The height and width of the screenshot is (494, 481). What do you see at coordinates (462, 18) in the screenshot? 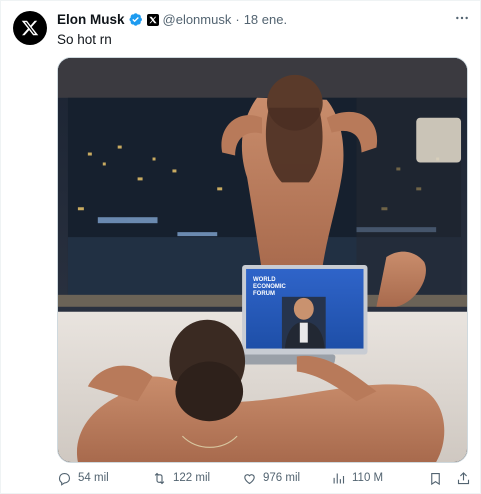
I see `more-icon` at bounding box center [462, 18].